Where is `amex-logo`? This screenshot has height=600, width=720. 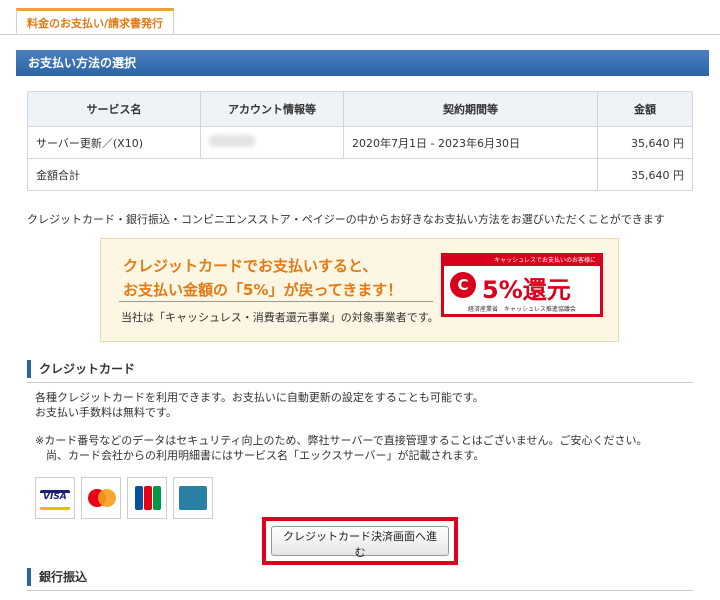 amex-logo is located at coordinates (193, 498).